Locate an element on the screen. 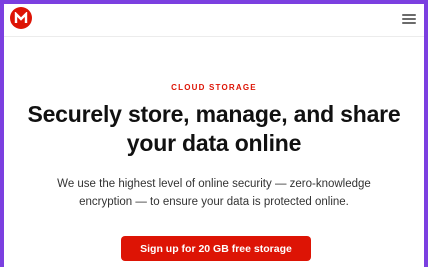 The height and width of the screenshot is (267, 428). mega-logo-icon is located at coordinates (21, 18).